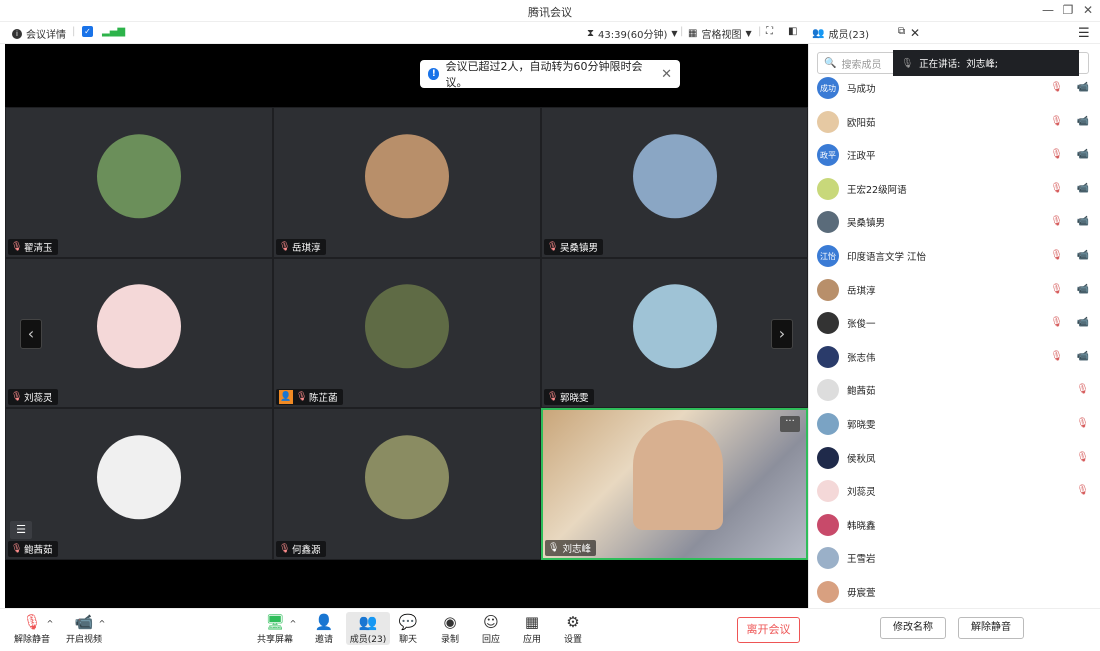 The width and height of the screenshot is (1100, 651). What do you see at coordinates (1084, 33) in the screenshot?
I see `menu-icon: ☰` at bounding box center [1084, 33].